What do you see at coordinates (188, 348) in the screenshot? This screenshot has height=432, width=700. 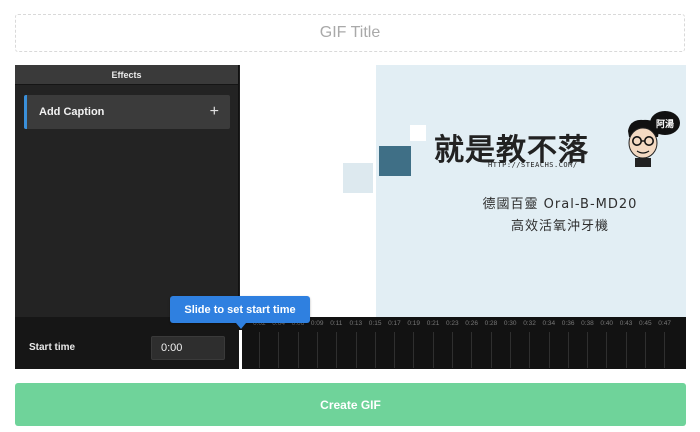 I see `start-time-input: 0:00` at bounding box center [188, 348].